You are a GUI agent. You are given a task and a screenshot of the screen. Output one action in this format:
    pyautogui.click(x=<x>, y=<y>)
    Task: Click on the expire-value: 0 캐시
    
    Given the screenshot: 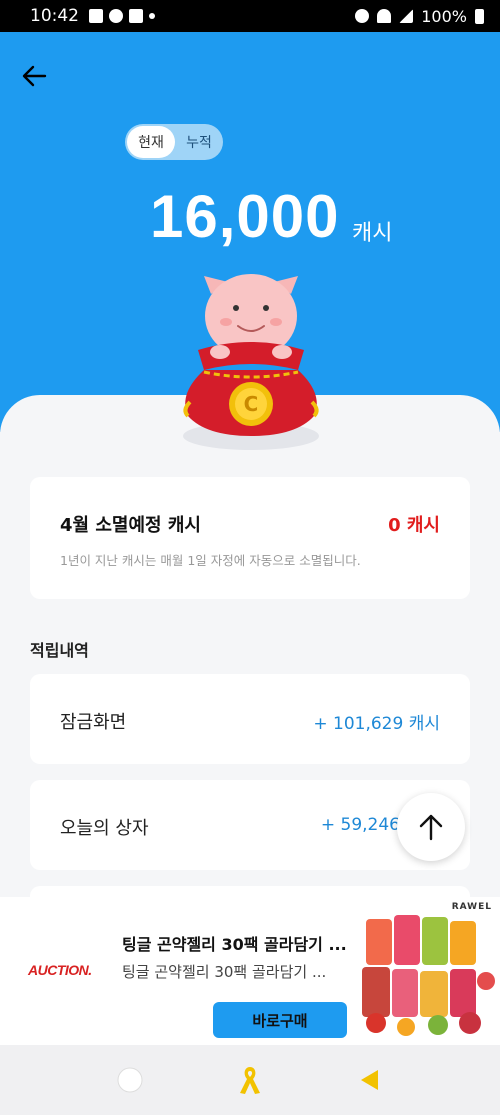 What is the action you would take?
    pyautogui.click(x=414, y=525)
    